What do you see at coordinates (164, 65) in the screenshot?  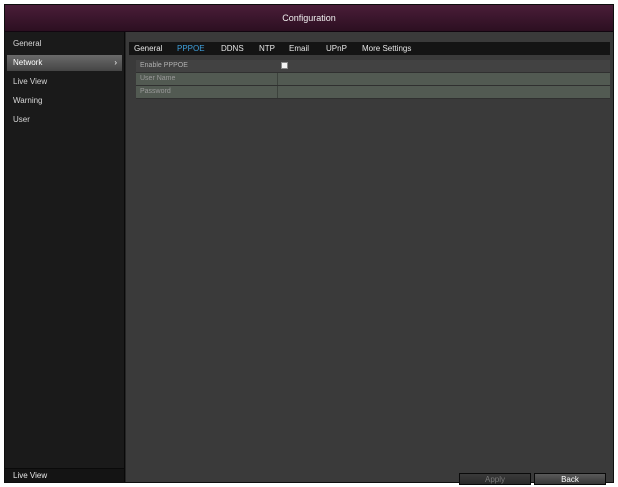 I see `enable-pppoe-label: Enable PPPOE` at bounding box center [164, 65].